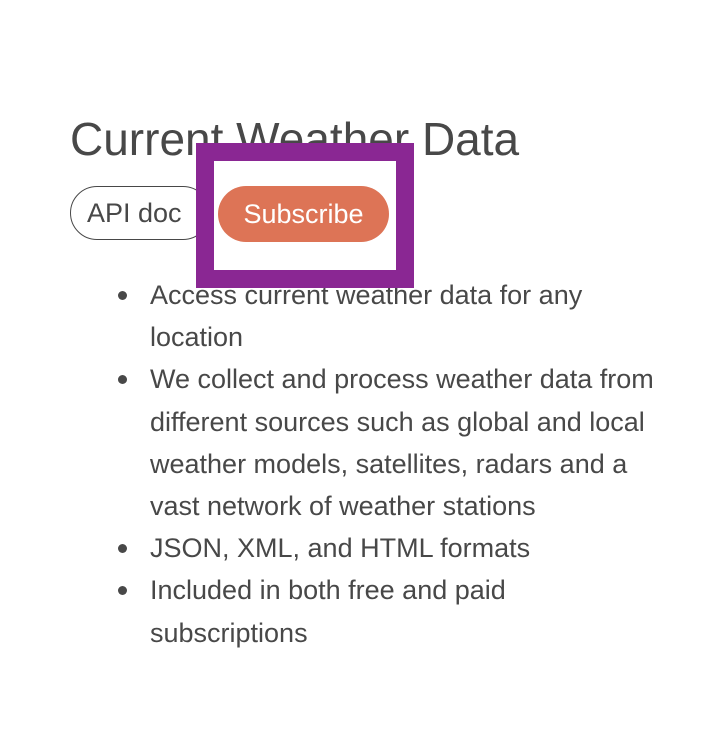  What do you see at coordinates (303, 214) in the screenshot?
I see `subscribe-button: Subscribe` at bounding box center [303, 214].